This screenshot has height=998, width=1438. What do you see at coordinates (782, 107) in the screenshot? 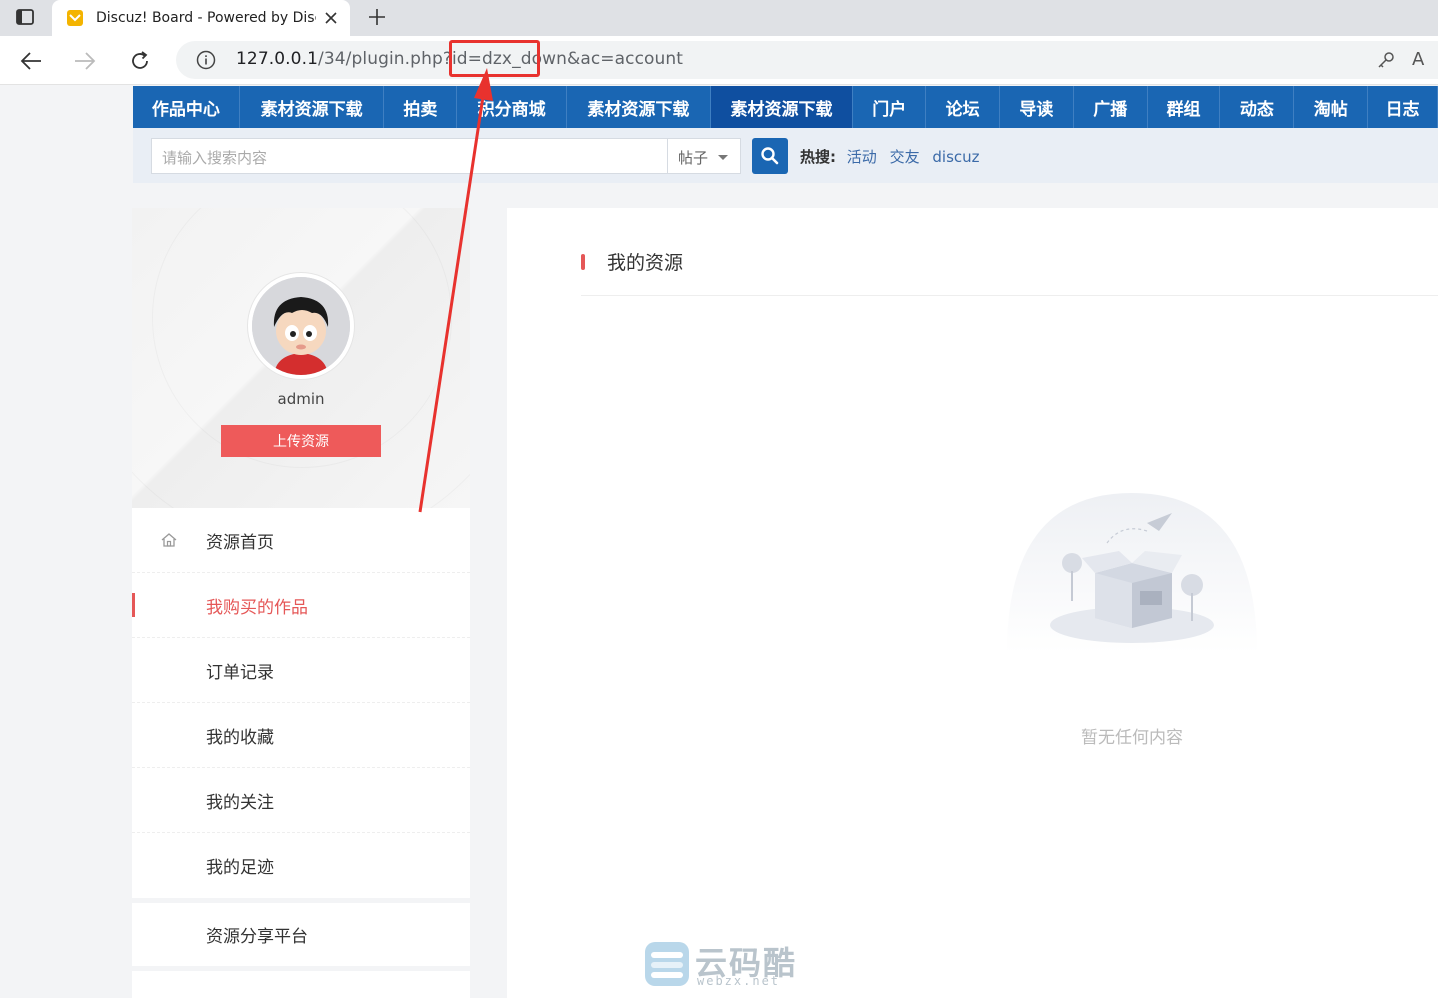
I see `nav-item-5: 素材资源下载` at bounding box center [782, 107].